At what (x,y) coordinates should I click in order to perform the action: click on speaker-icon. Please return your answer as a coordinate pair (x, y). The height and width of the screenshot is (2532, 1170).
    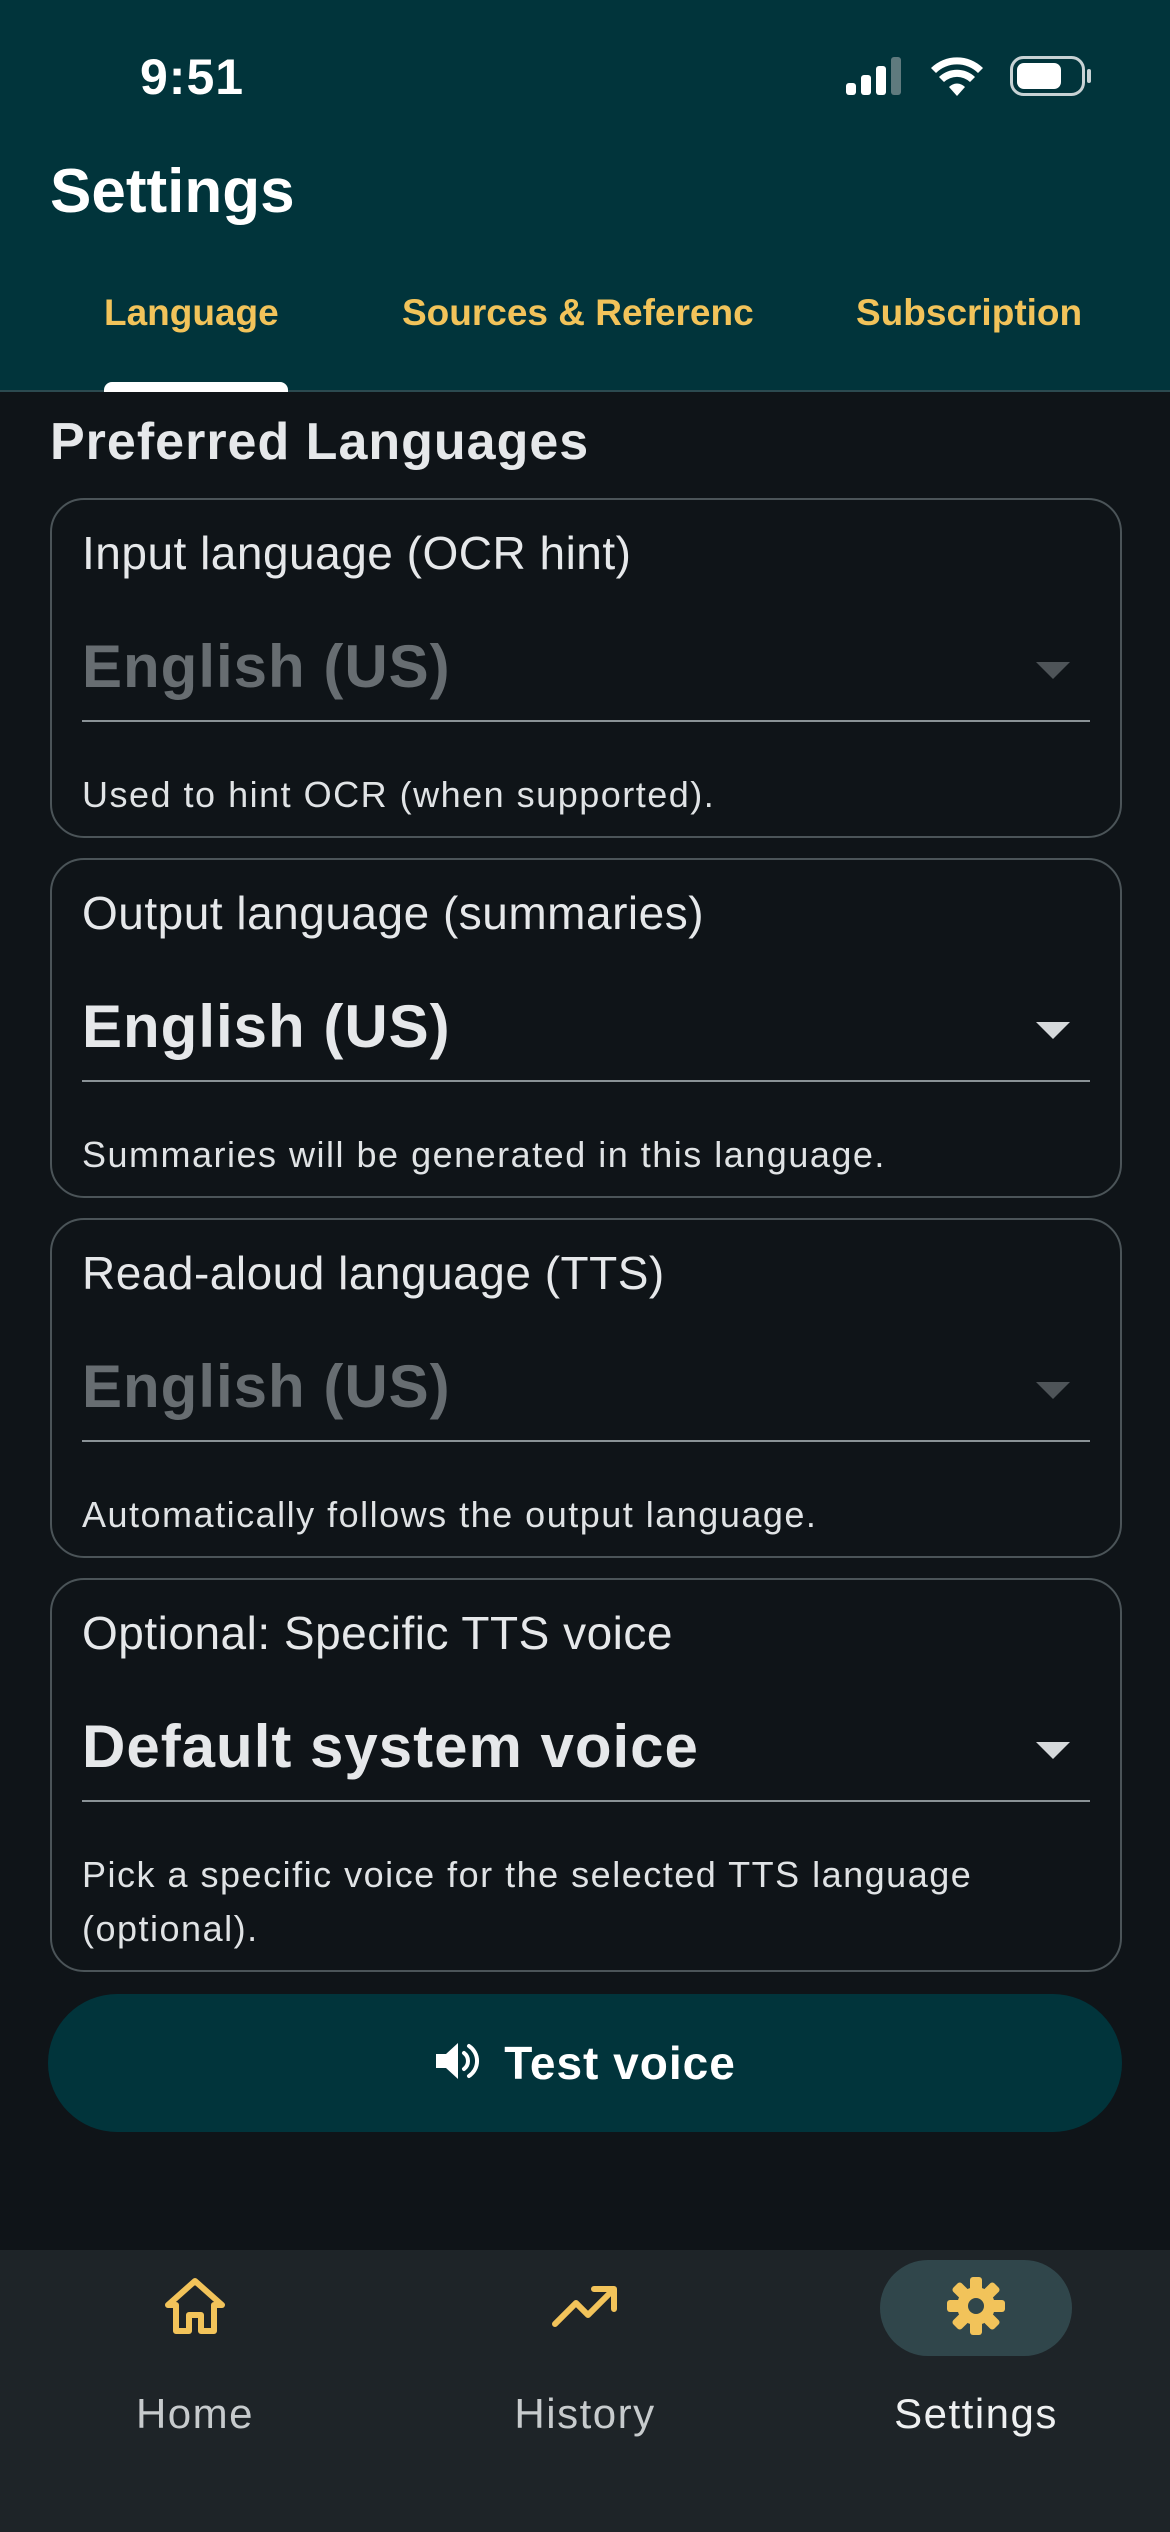
    Looking at the image, I should click on (457, 2063).